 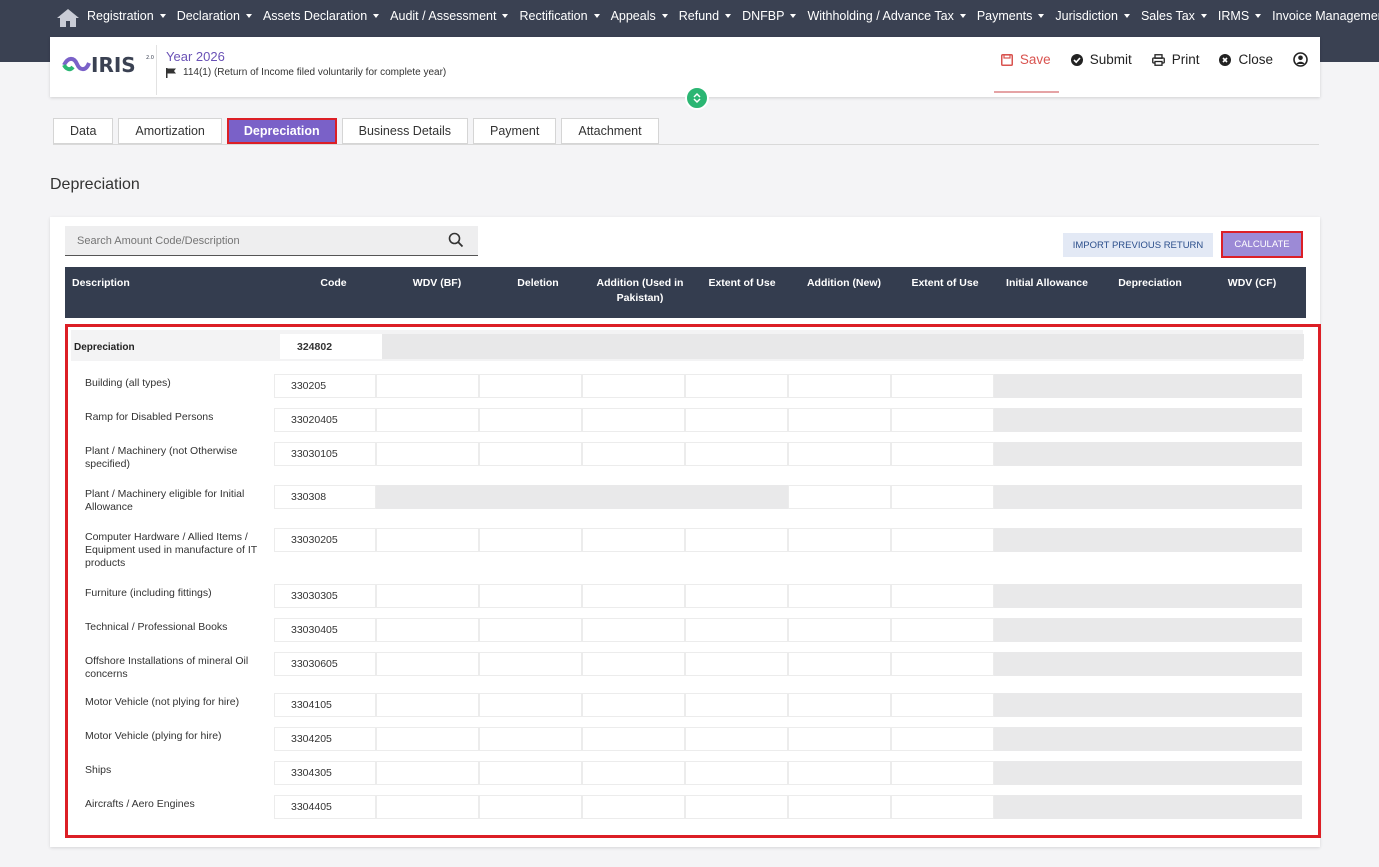 What do you see at coordinates (1300, 59) in the screenshot?
I see `user-account-icon` at bounding box center [1300, 59].